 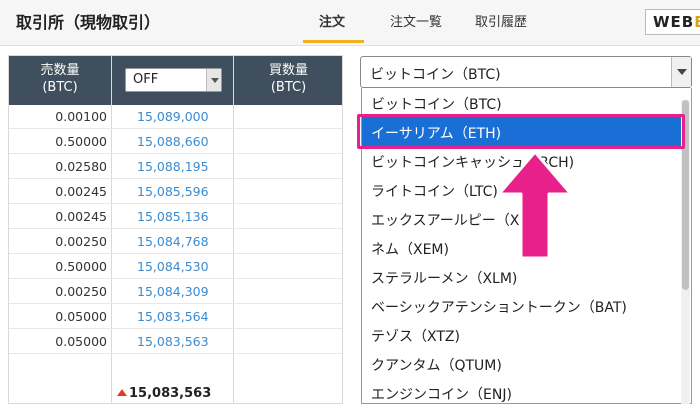 I want to click on price-cell: 15,088,660, so click(x=173, y=141).